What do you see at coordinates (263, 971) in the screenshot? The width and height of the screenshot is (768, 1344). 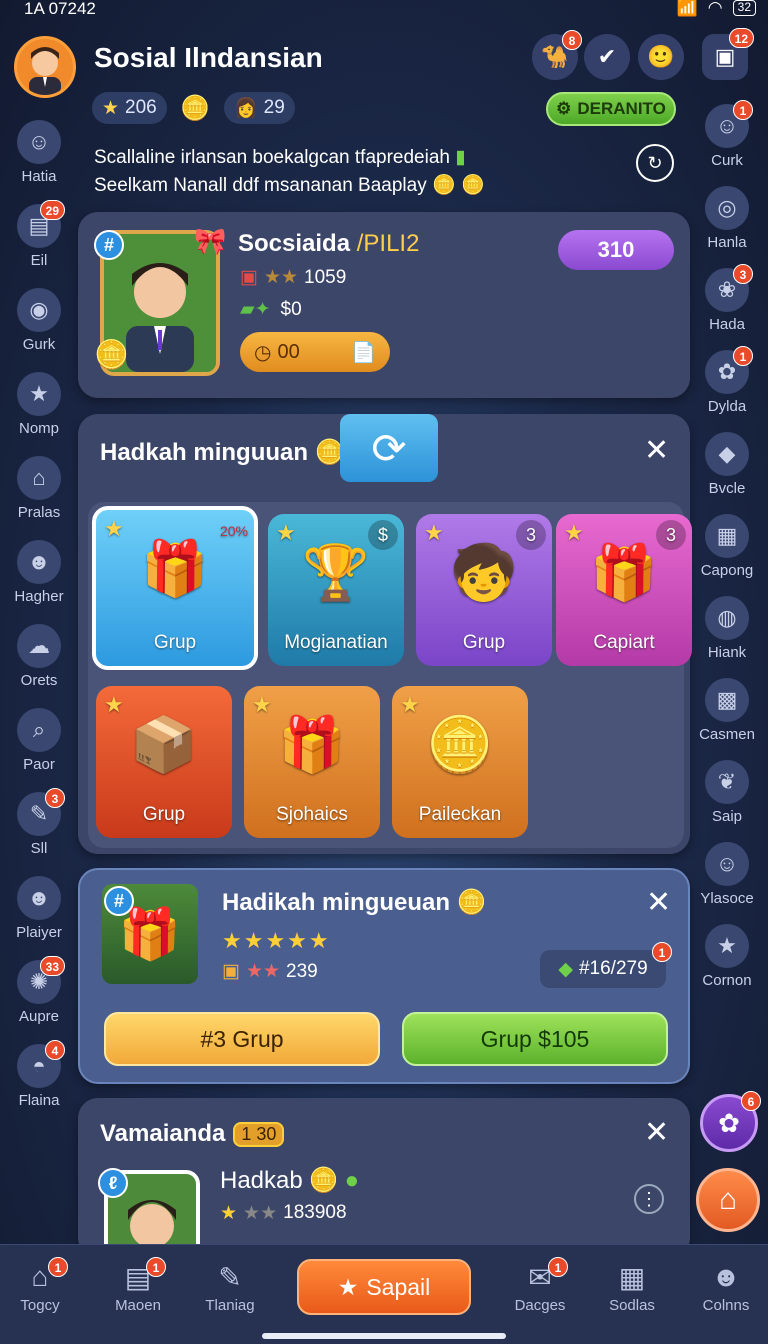 I see `rating-stars-icon: ★★` at bounding box center [263, 971].